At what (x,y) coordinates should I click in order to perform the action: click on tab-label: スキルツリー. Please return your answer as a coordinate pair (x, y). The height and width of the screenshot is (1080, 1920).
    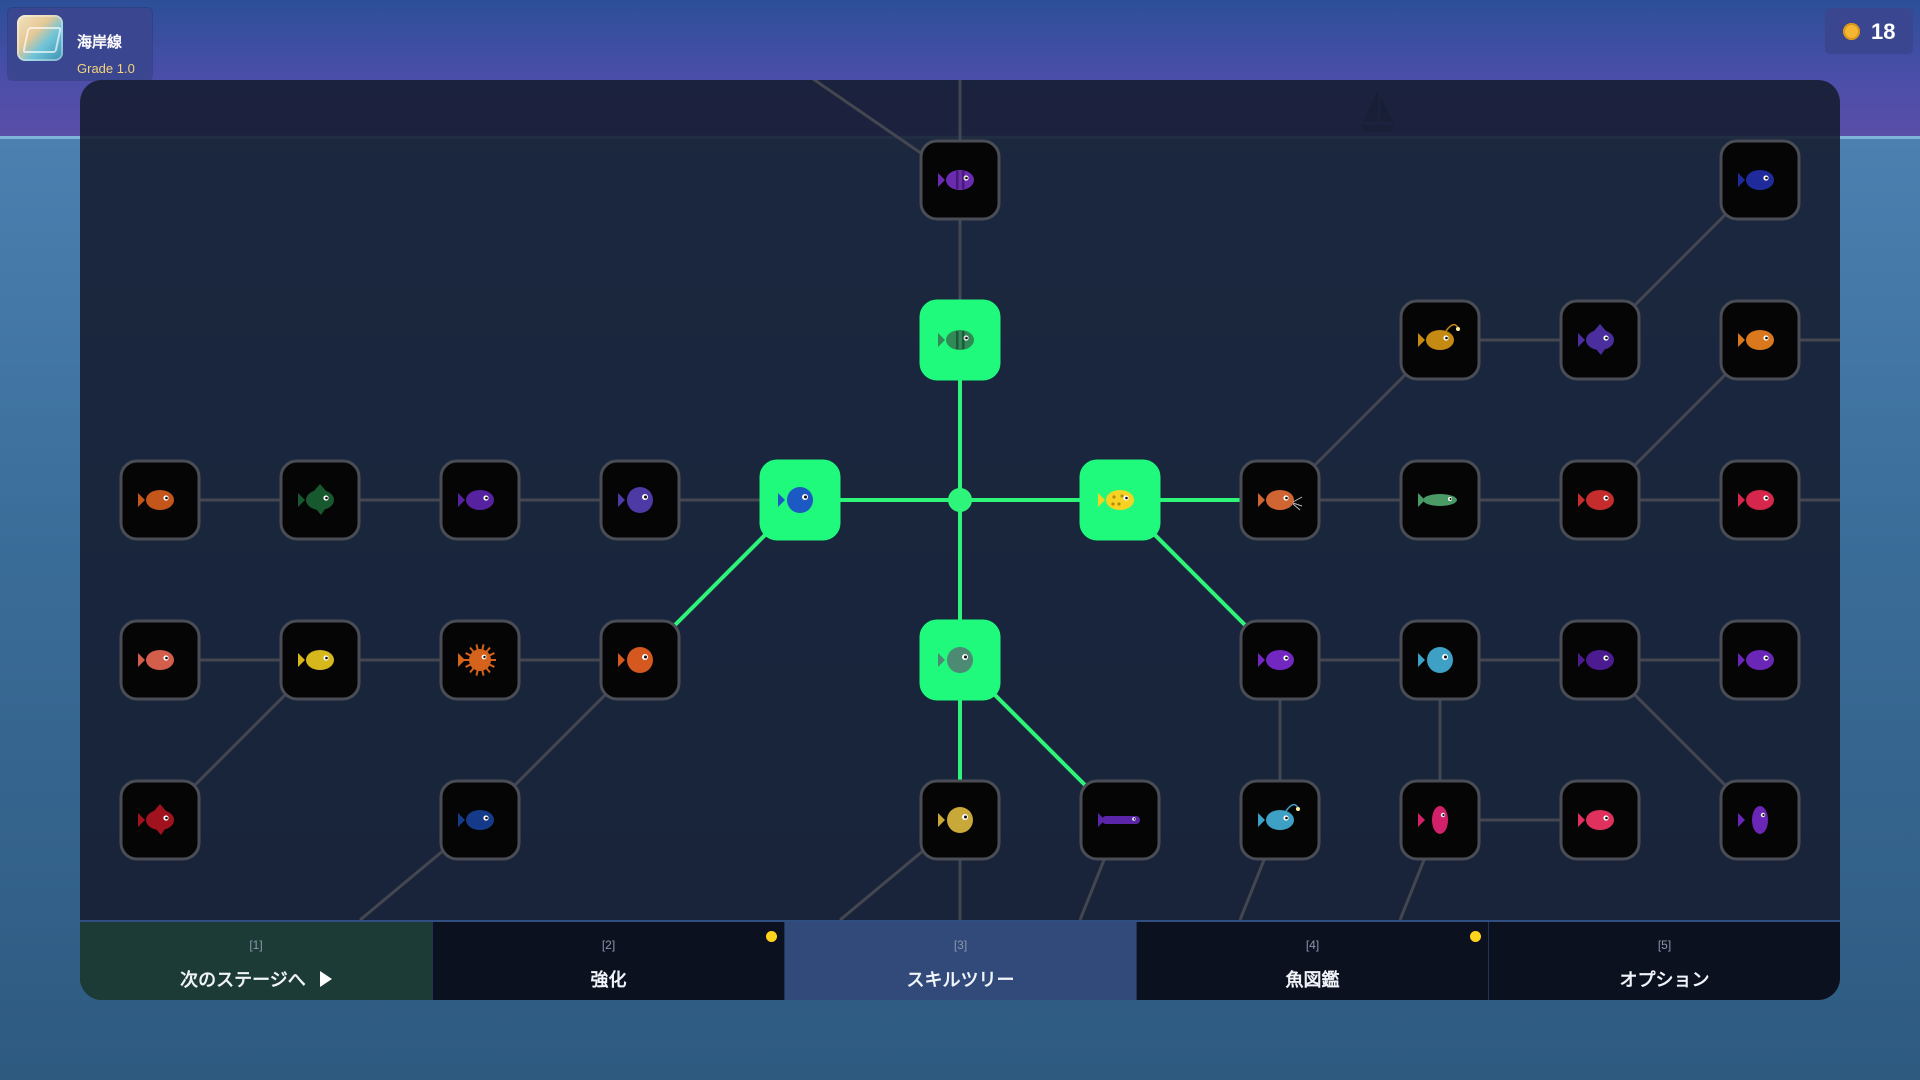
    Looking at the image, I should click on (960, 980).